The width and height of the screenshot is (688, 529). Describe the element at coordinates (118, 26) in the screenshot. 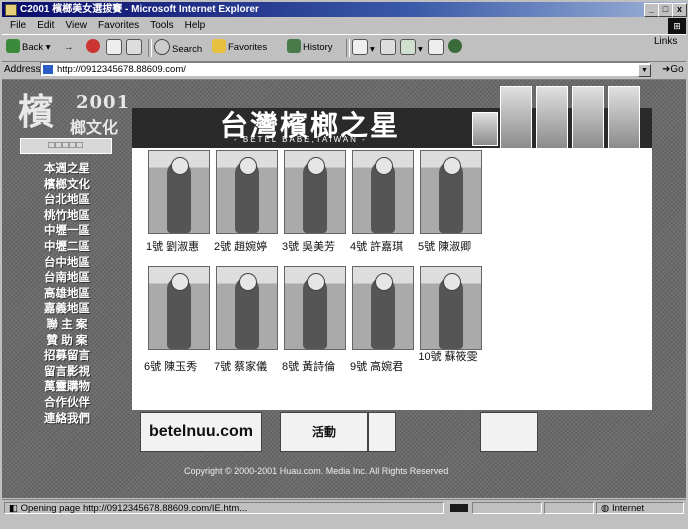

I see `menu-favorites: Favorites` at that location.